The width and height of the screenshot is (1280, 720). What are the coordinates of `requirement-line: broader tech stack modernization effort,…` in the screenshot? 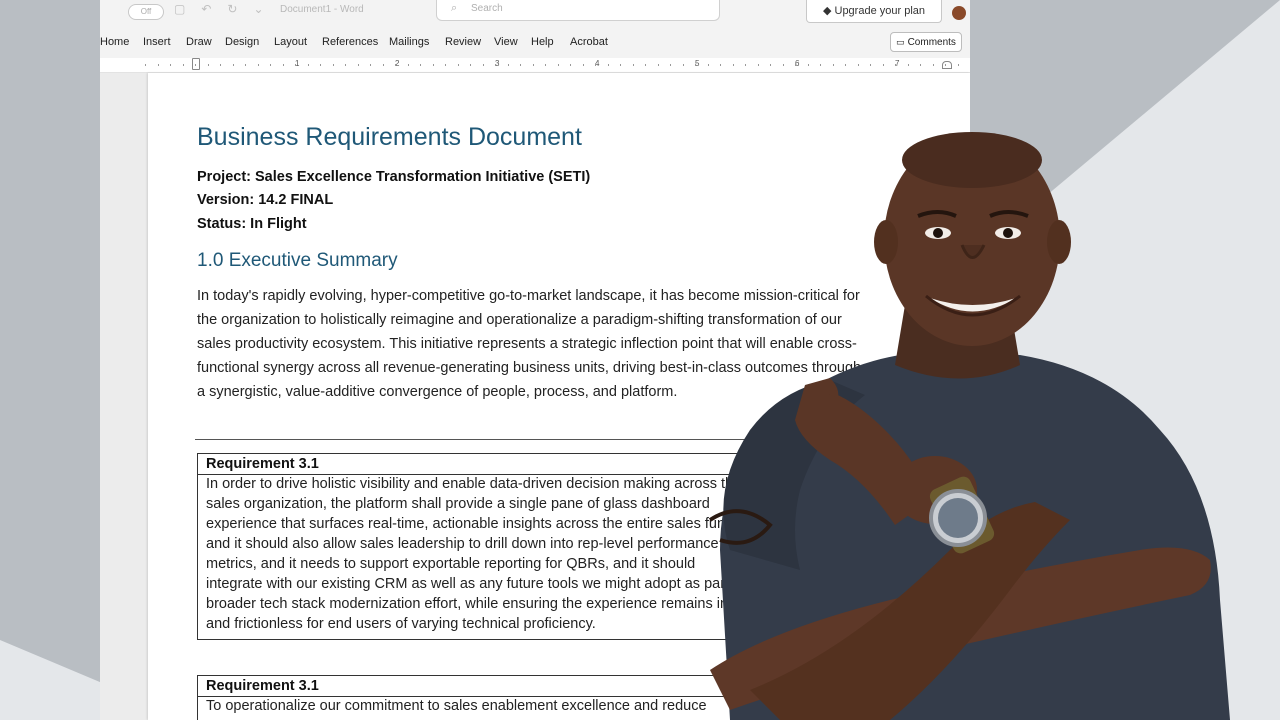 It's located at (486, 604).